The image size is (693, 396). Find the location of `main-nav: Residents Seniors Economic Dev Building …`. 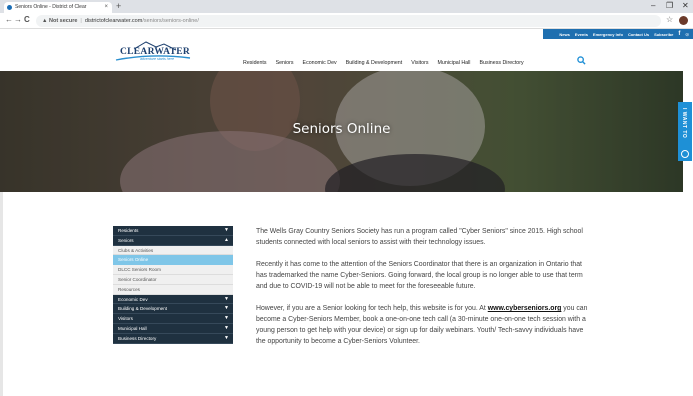

main-nav: Residents Seniors Economic Dev Building … is located at coordinates (388, 63).